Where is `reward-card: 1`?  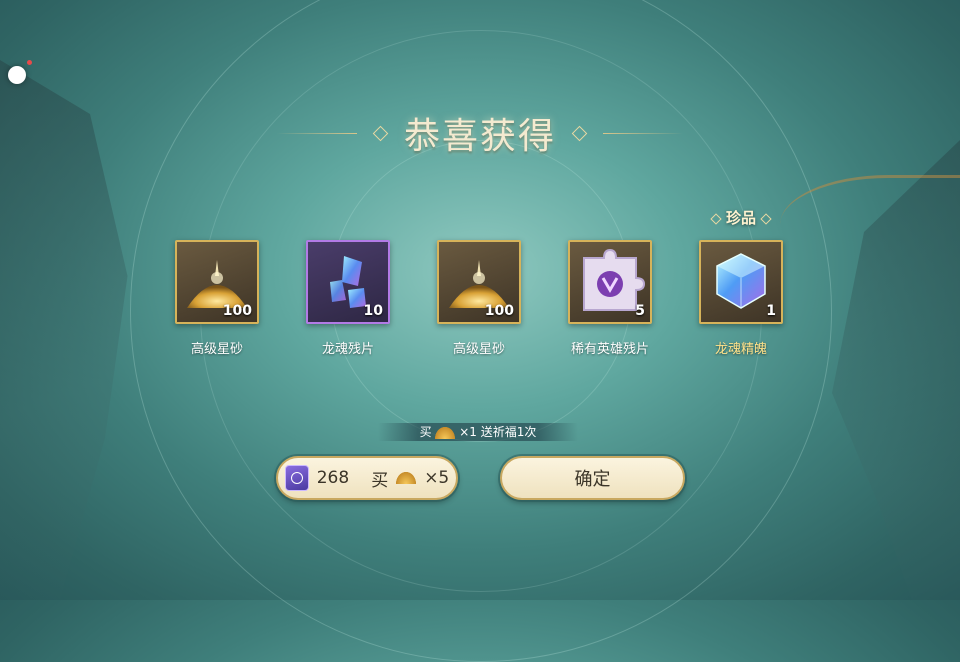 reward-card: 1 is located at coordinates (741, 282).